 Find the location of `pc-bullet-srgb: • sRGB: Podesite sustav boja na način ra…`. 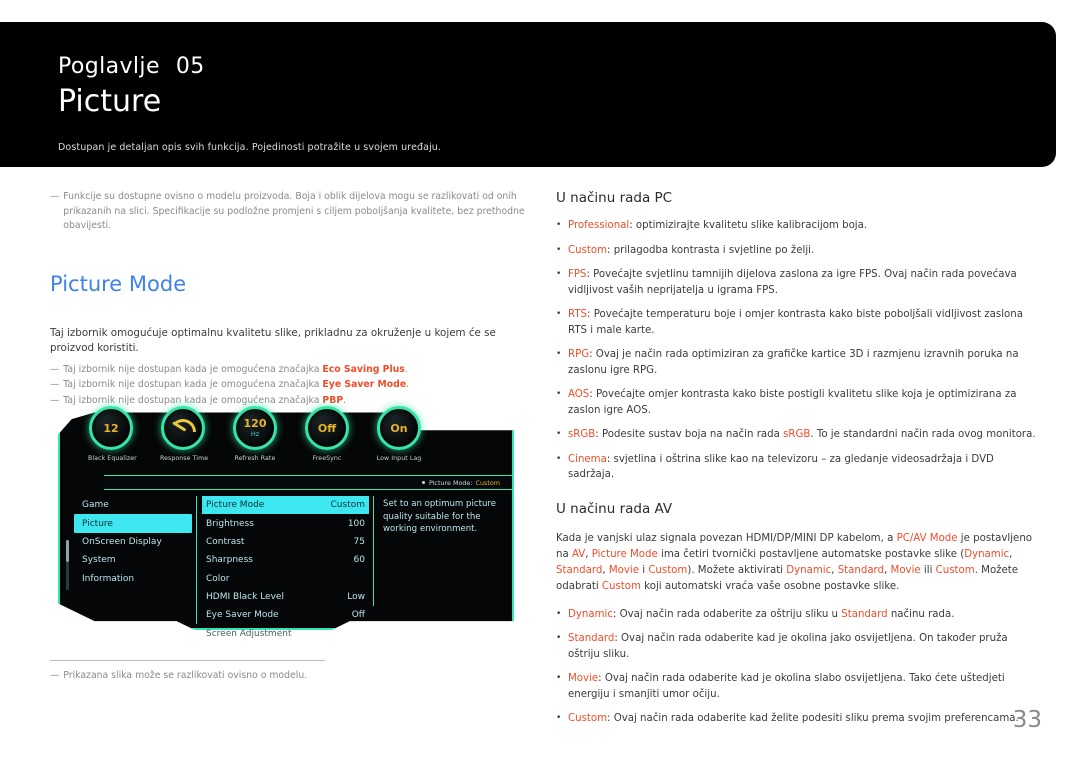

pc-bullet-srgb: • sRGB: Podesite sustav boja na način ra… is located at coordinates (799, 435).